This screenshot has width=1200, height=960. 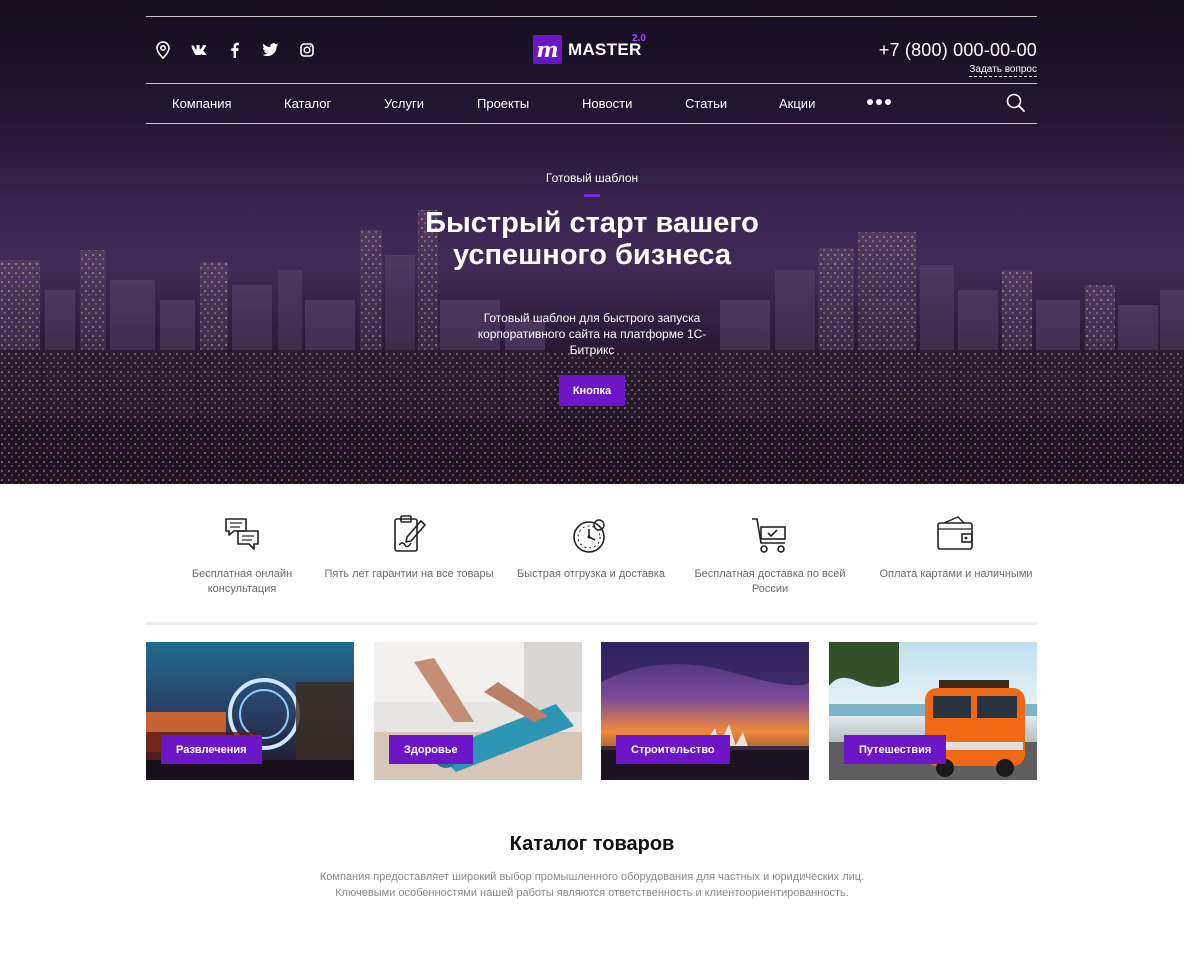 What do you see at coordinates (242, 534) in the screenshot?
I see `chat-icon` at bounding box center [242, 534].